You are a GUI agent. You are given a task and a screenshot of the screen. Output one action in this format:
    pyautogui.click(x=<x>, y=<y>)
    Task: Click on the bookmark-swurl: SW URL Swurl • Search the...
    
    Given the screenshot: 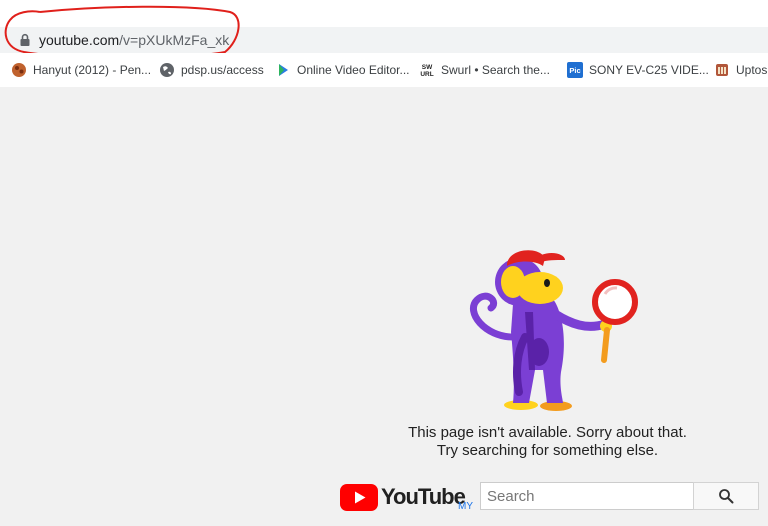 What is the action you would take?
    pyautogui.click(x=484, y=70)
    